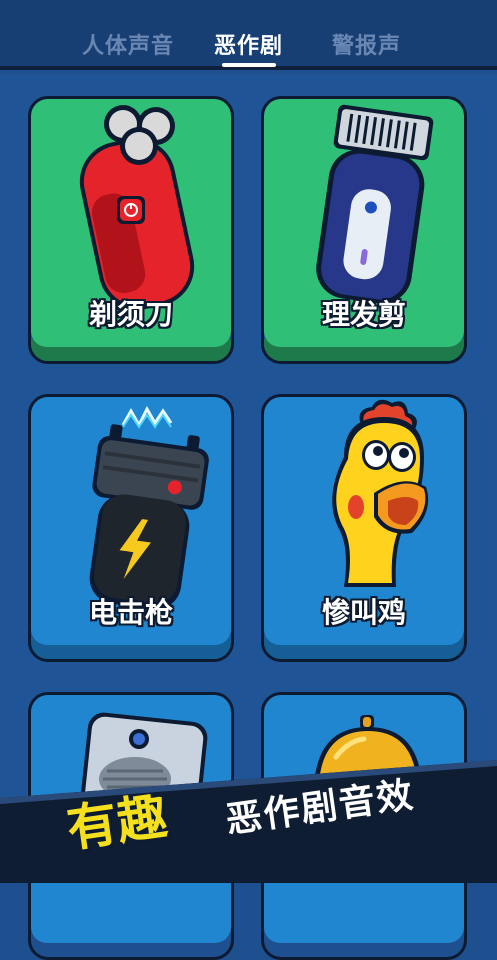 The height and width of the screenshot is (960, 497). What do you see at coordinates (130, 612) in the screenshot?
I see `card-label: 电击枪` at bounding box center [130, 612].